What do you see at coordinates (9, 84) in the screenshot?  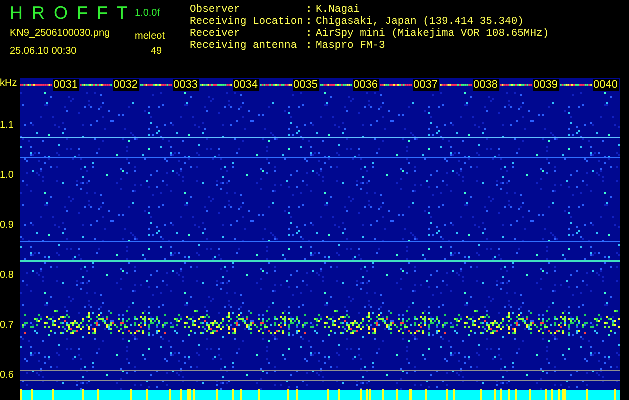 I see `axis-unit: kHz` at bounding box center [9, 84].